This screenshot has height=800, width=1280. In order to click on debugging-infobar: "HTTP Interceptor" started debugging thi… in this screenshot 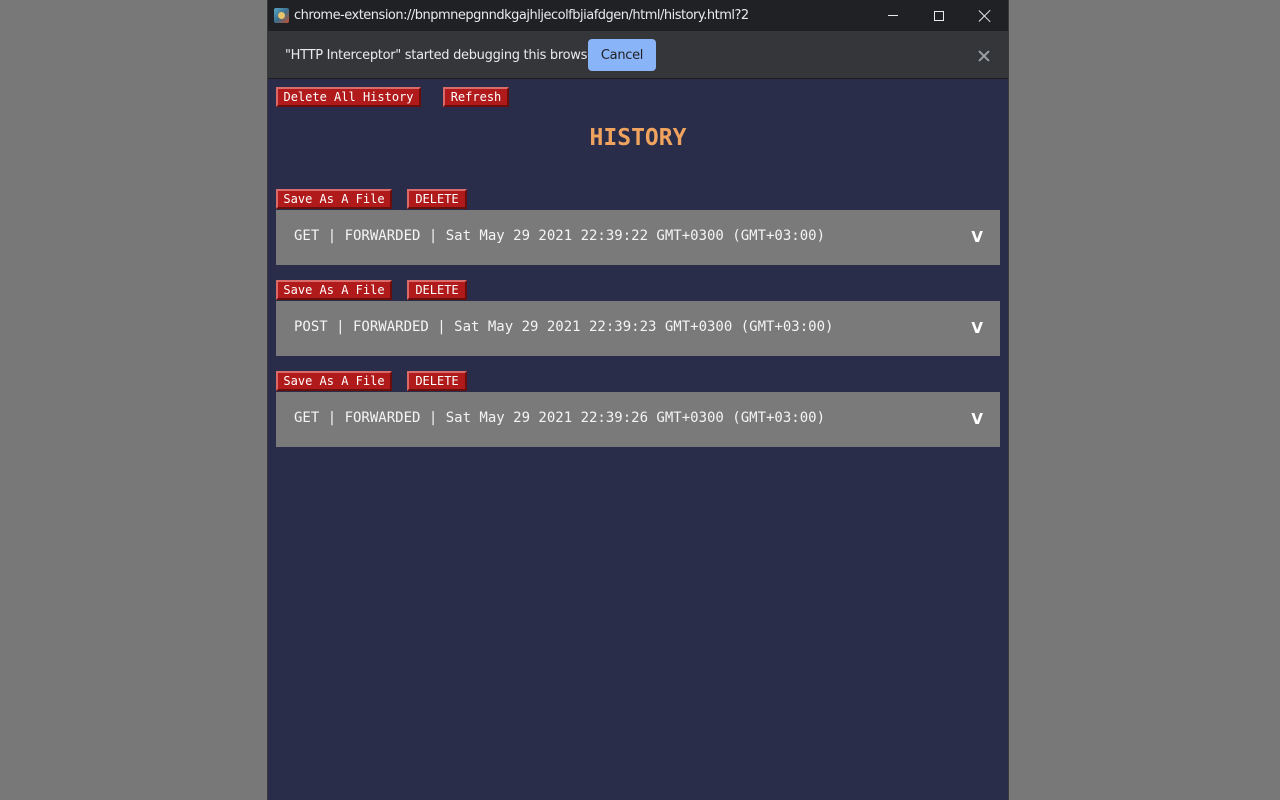, I will do `click(638, 55)`.